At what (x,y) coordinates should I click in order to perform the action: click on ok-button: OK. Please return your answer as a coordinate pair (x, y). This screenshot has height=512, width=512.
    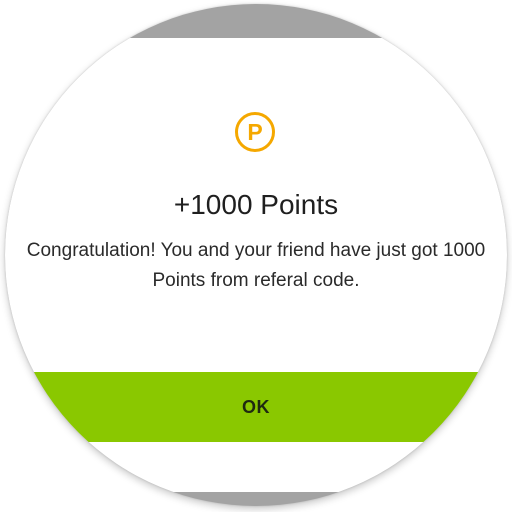
    Looking at the image, I should click on (256, 407).